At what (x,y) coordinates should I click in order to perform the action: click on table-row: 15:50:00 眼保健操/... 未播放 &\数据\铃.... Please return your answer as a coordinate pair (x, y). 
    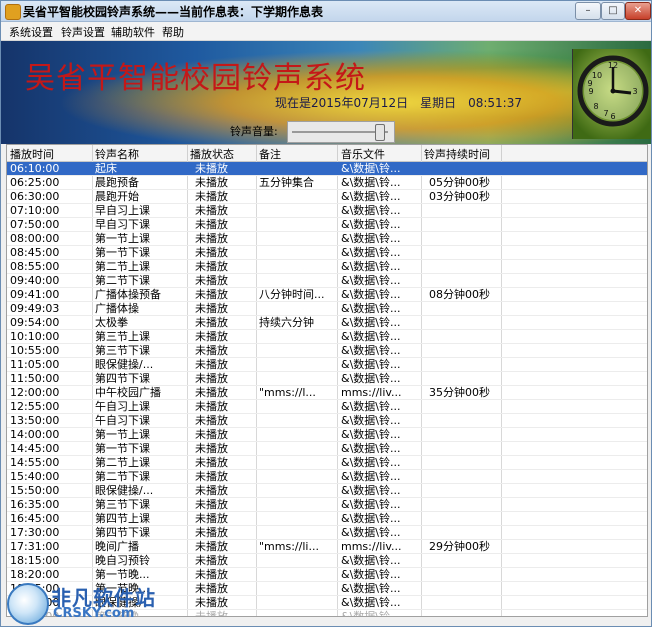
    Looking at the image, I should click on (327, 491).